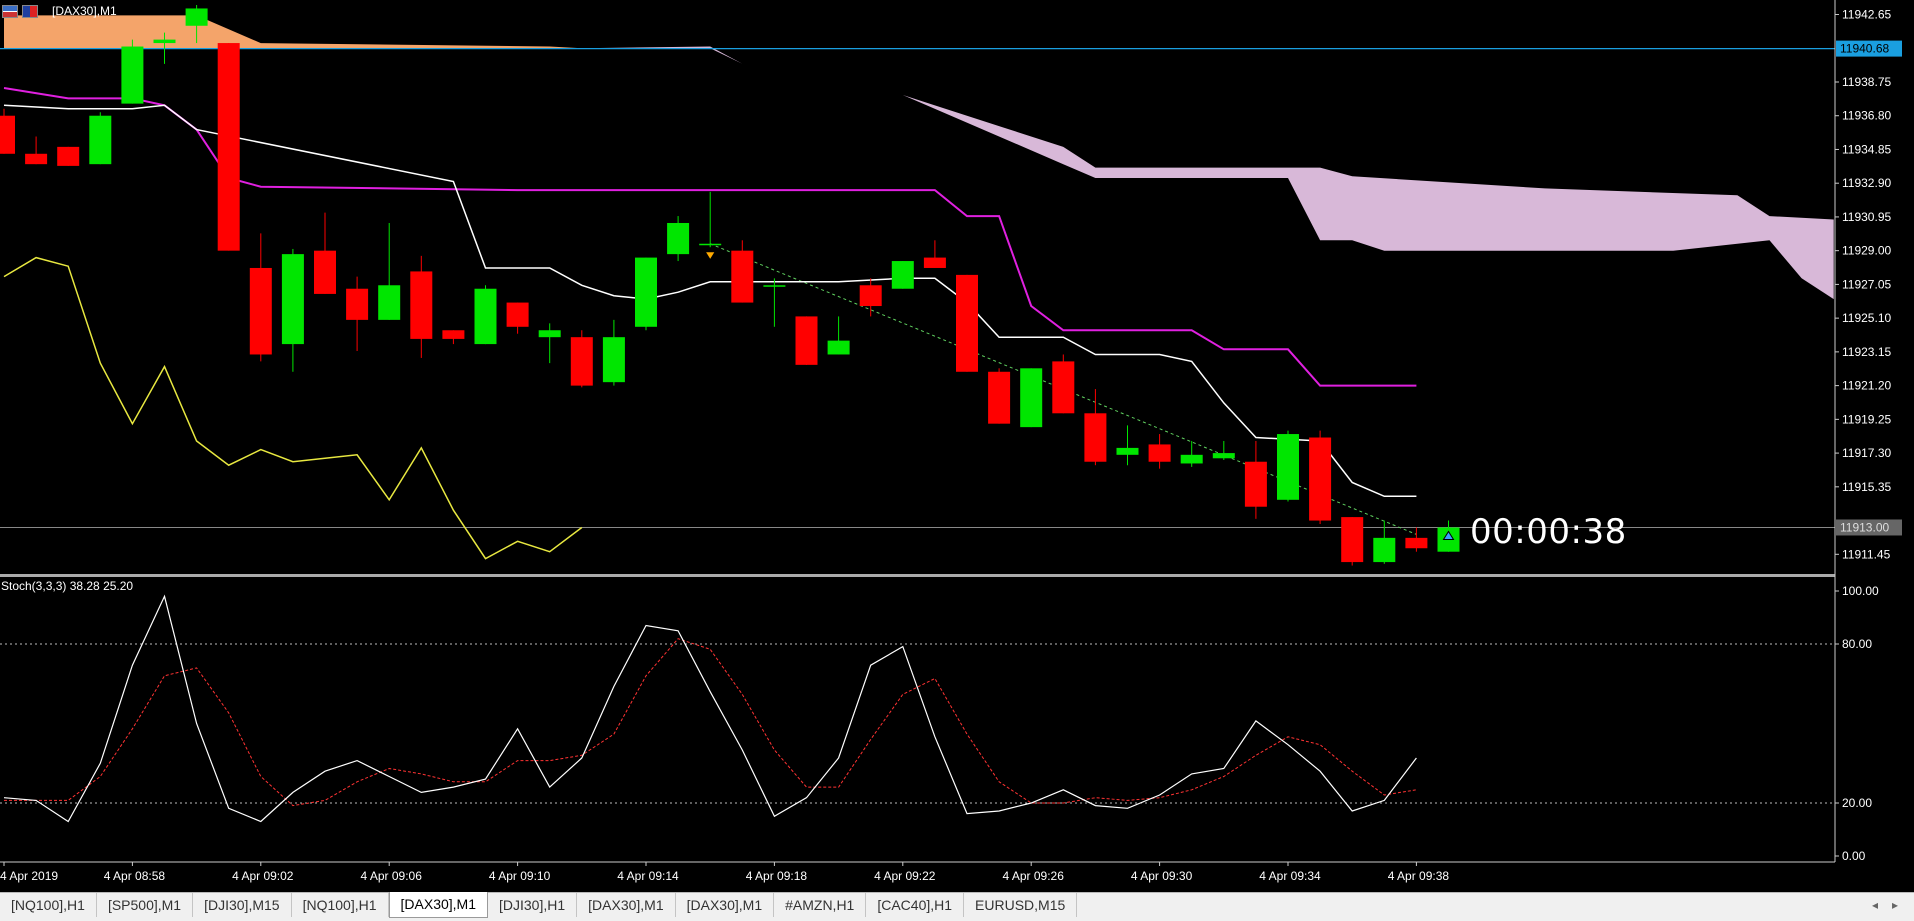  What do you see at coordinates (1290, 876) in the screenshot?
I see `time-axis-label: 4 Apr 09:34` at bounding box center [1290, 876].